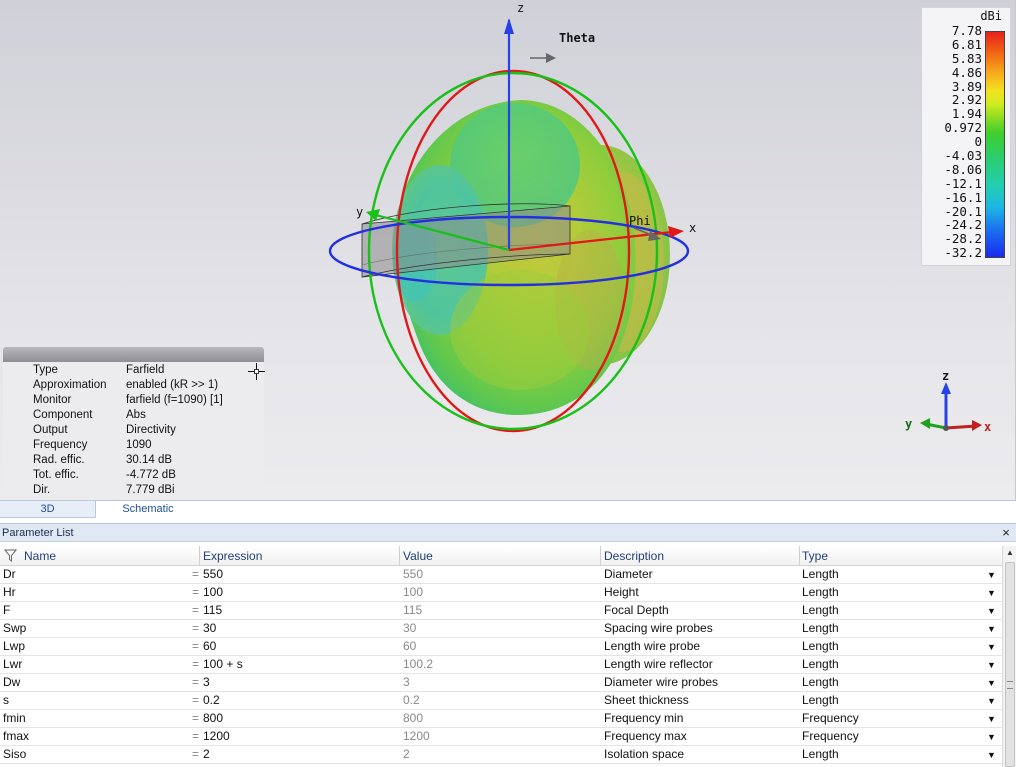  Describe the element at coordinates (551, 58) in the screenshot. I see `theta-direction-arrow` at that location.